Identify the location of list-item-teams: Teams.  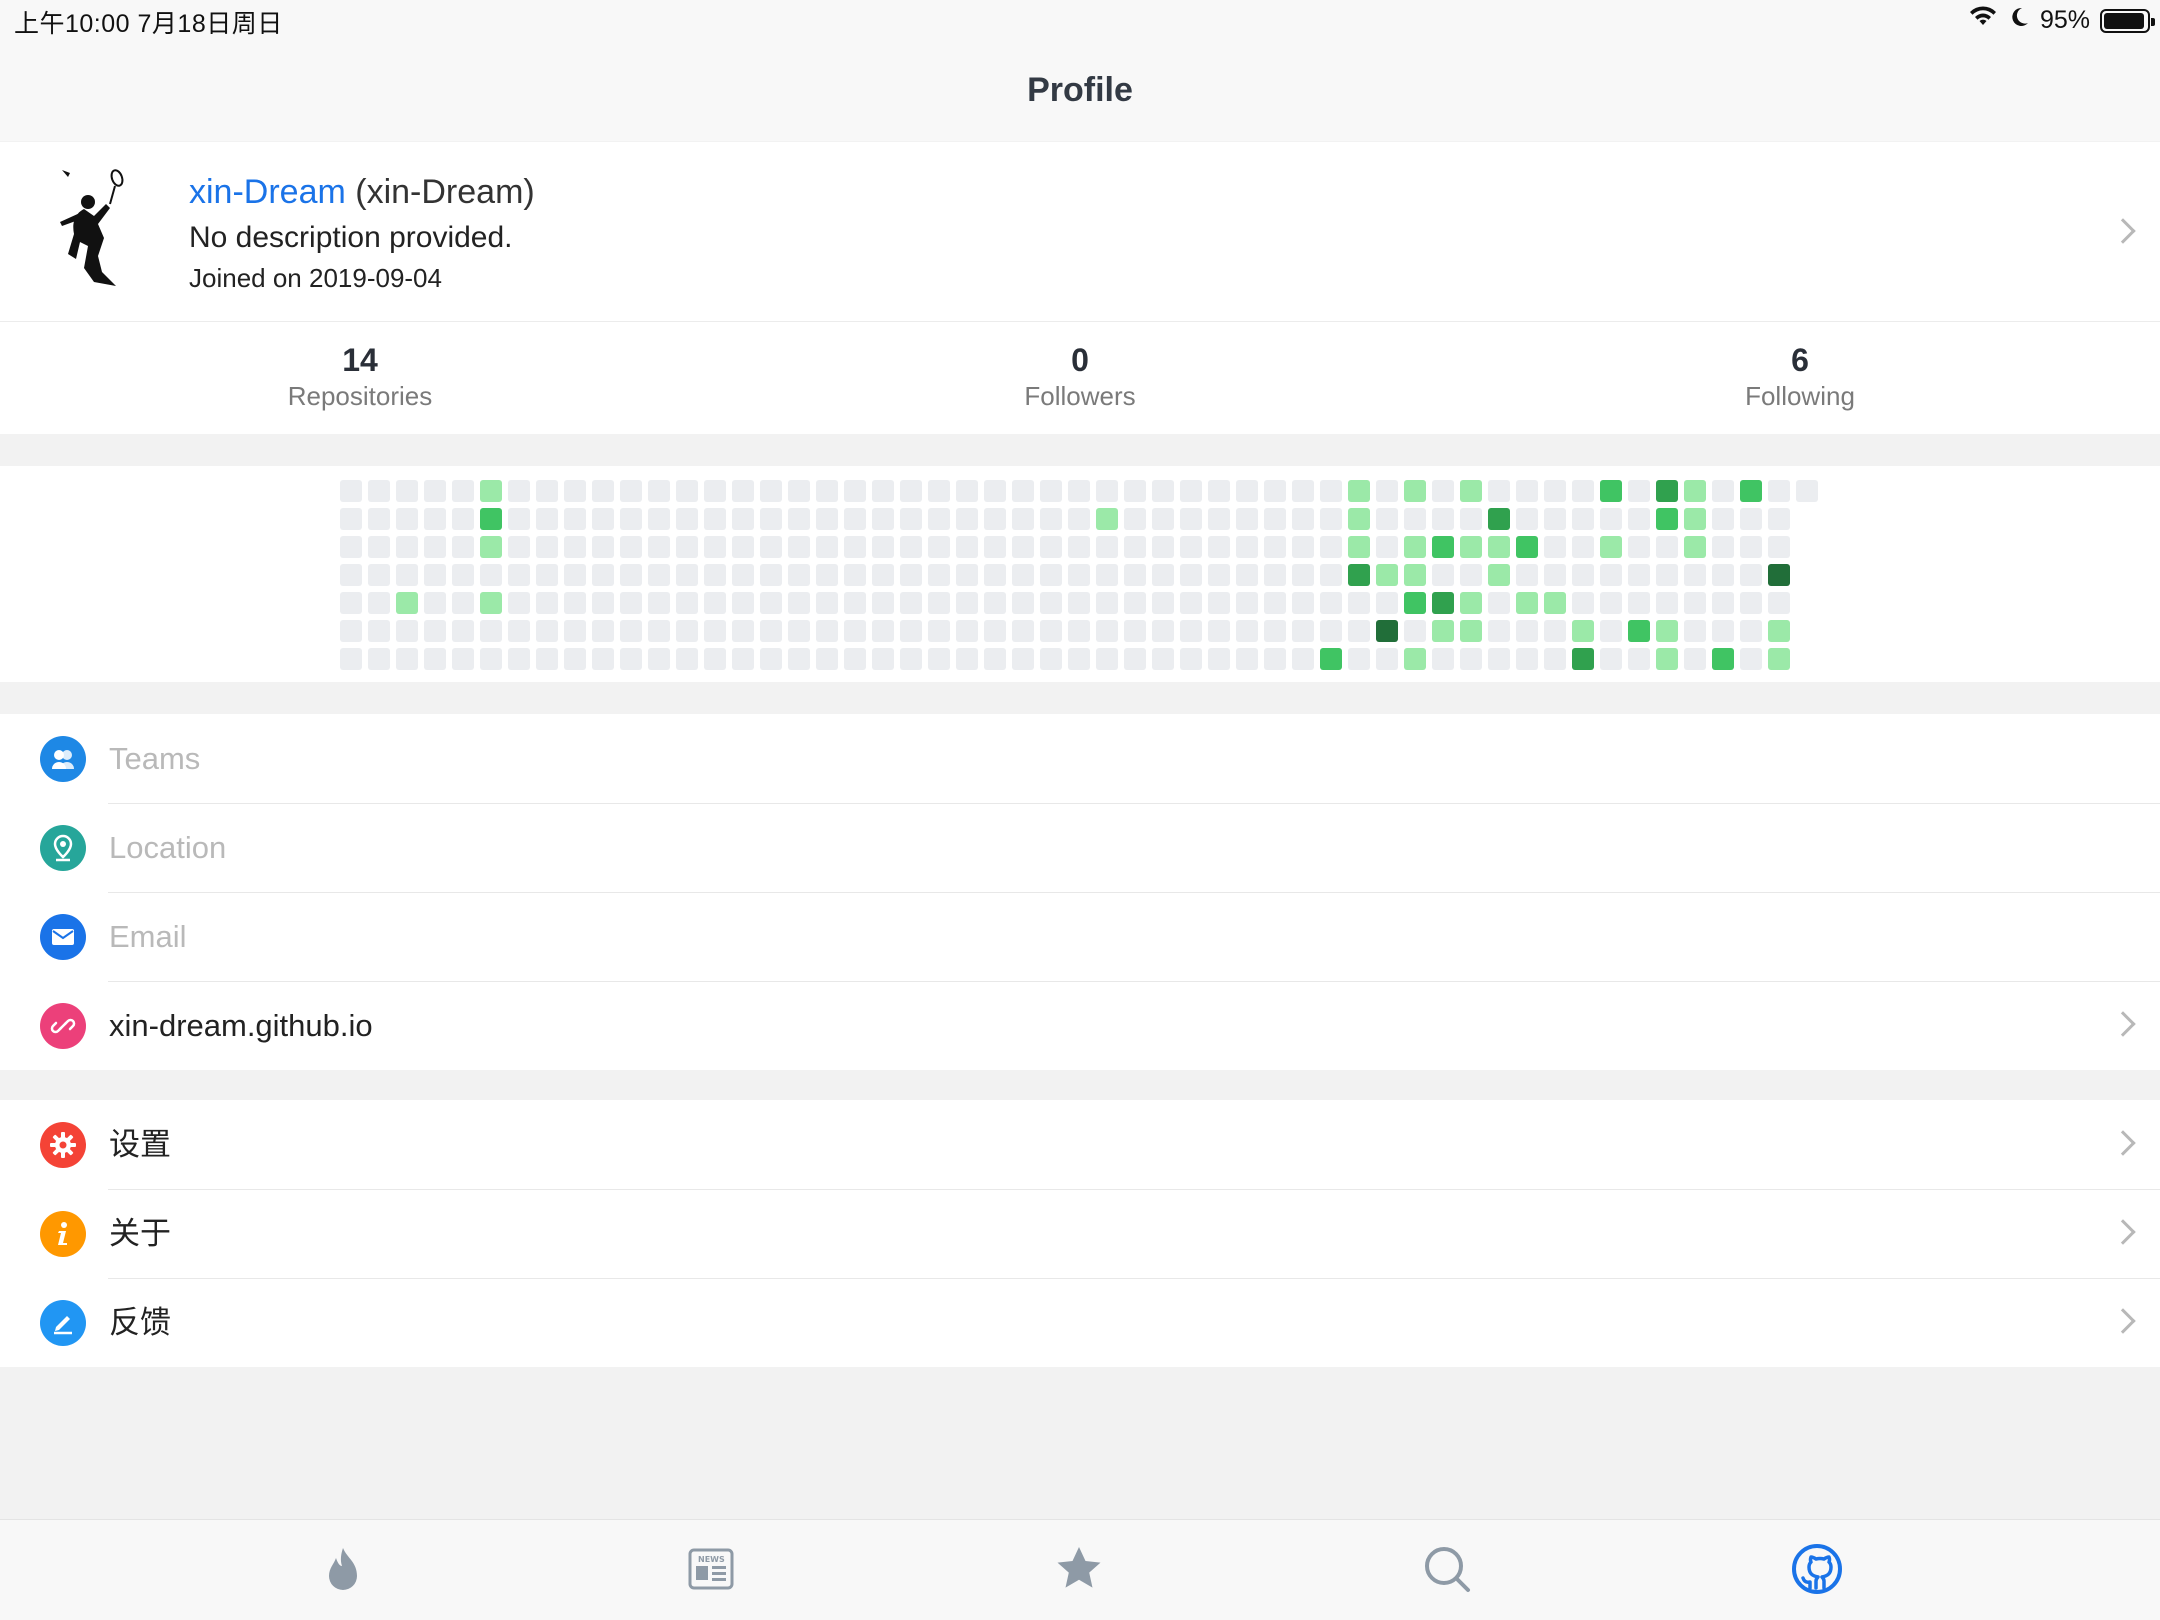
(1080, 758).